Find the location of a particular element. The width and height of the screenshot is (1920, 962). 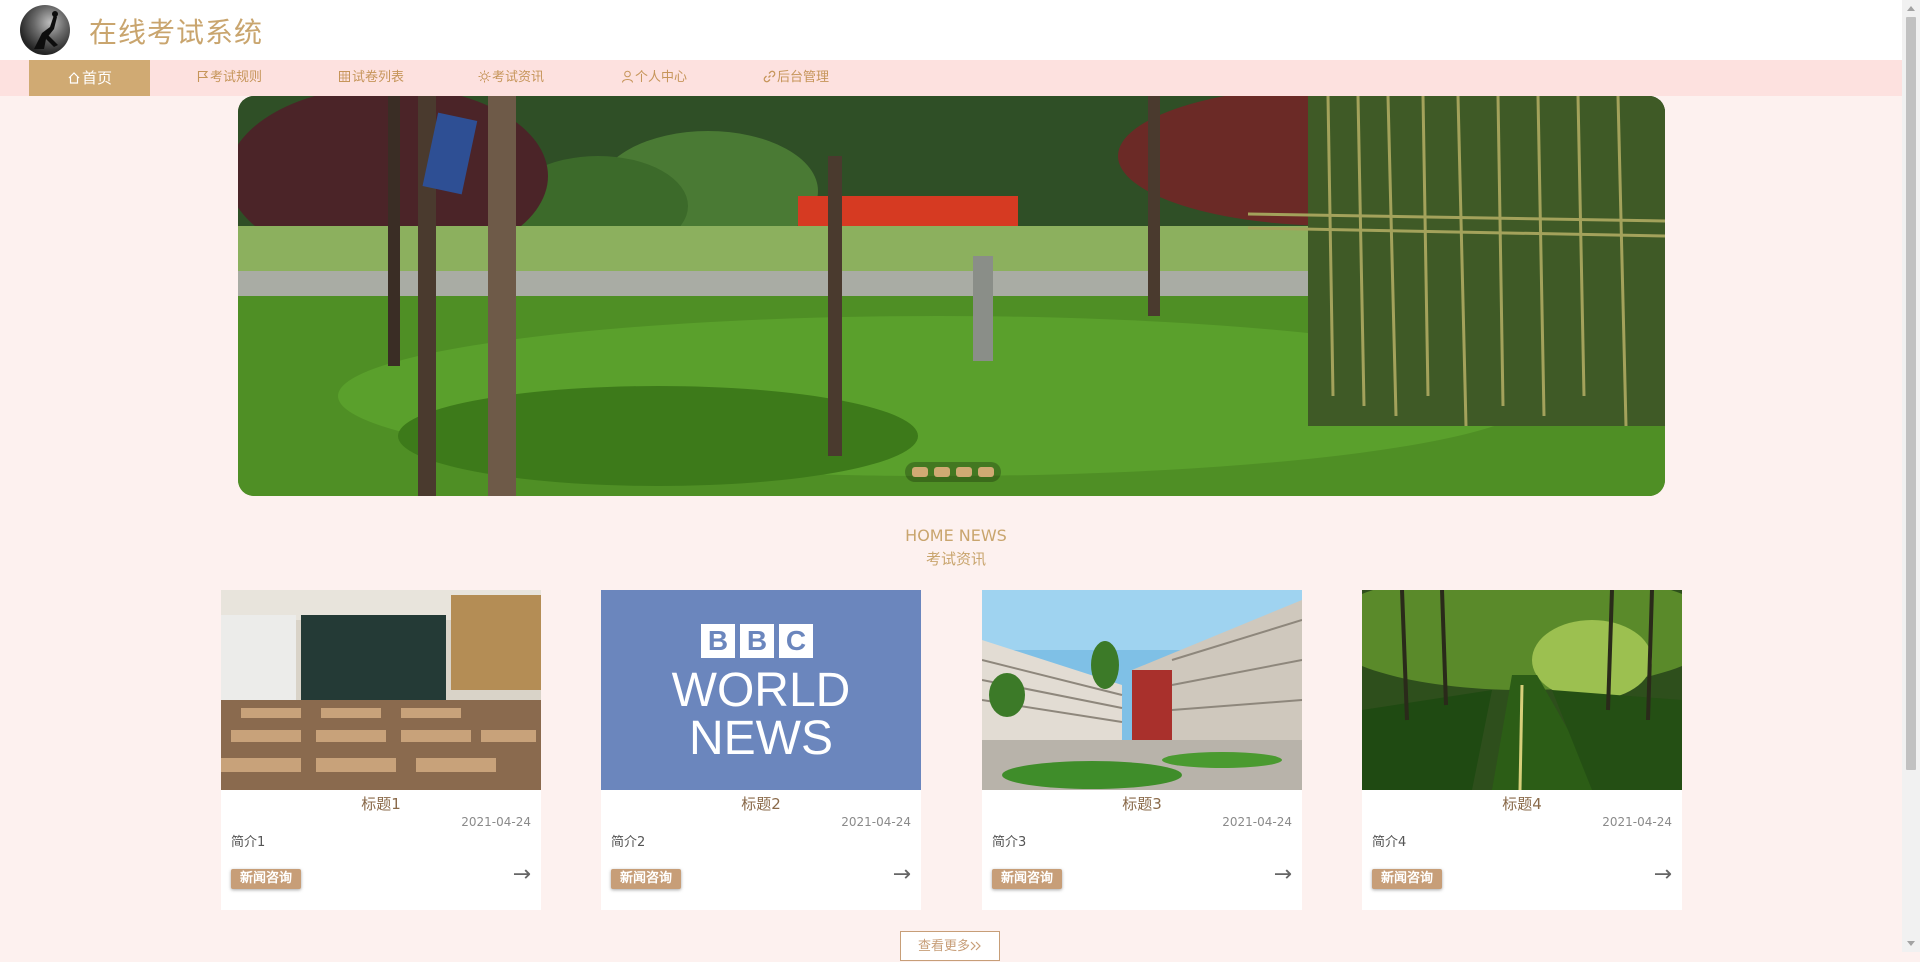

news-card-title: 标题2 is located at coordinates (761, 803).